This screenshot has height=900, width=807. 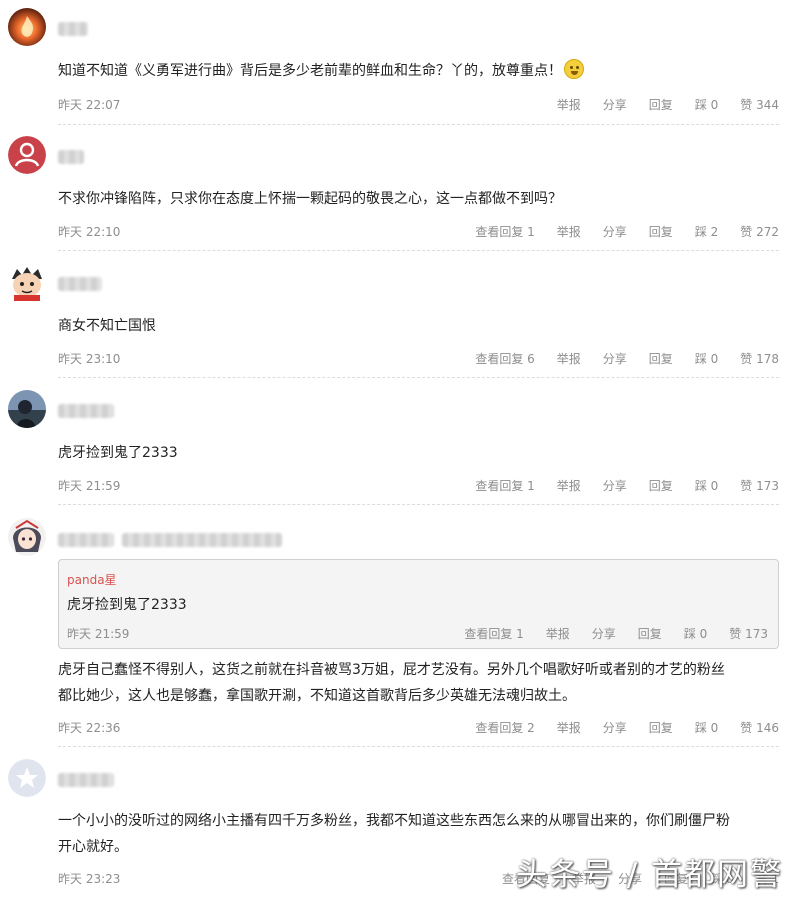 What do you see at coordinates (89, 879) in the screenshot?
I see `comment-time: 昨天 23:23` at bounding box center [89, 879].